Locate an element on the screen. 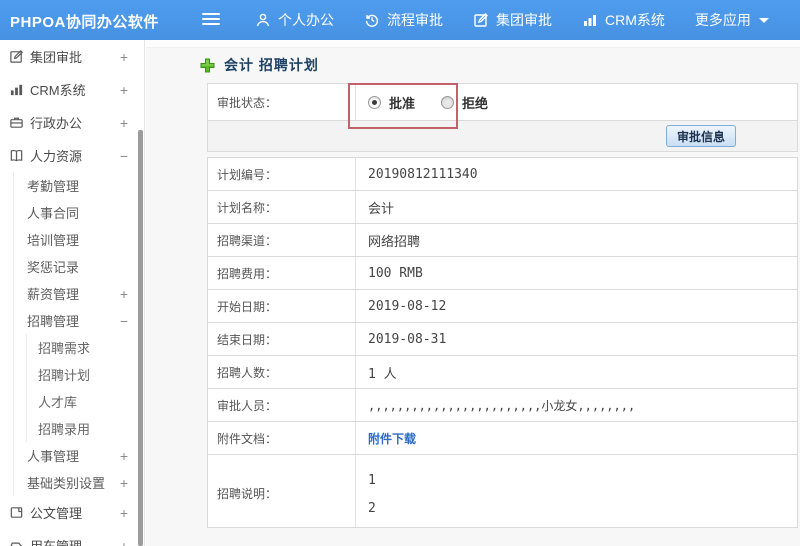 The width and height of the screenshot is (800, 546). radio-approve: 批准 is located at coordinates (391, 102).